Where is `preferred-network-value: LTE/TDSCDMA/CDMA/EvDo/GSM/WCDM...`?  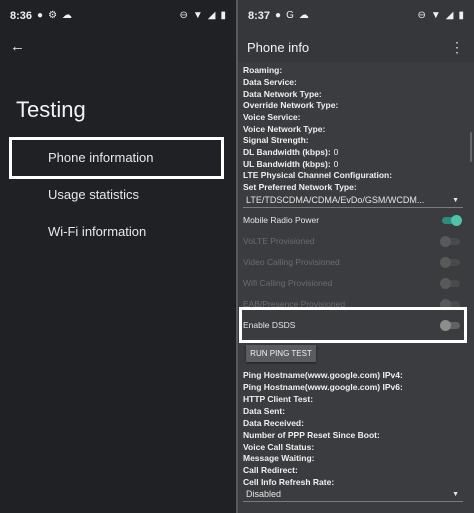 preferred-network-value: LTE/TDSCDMA/CDMA/EvDo/GSM/WCDM... is located at coordinates (335, 200).